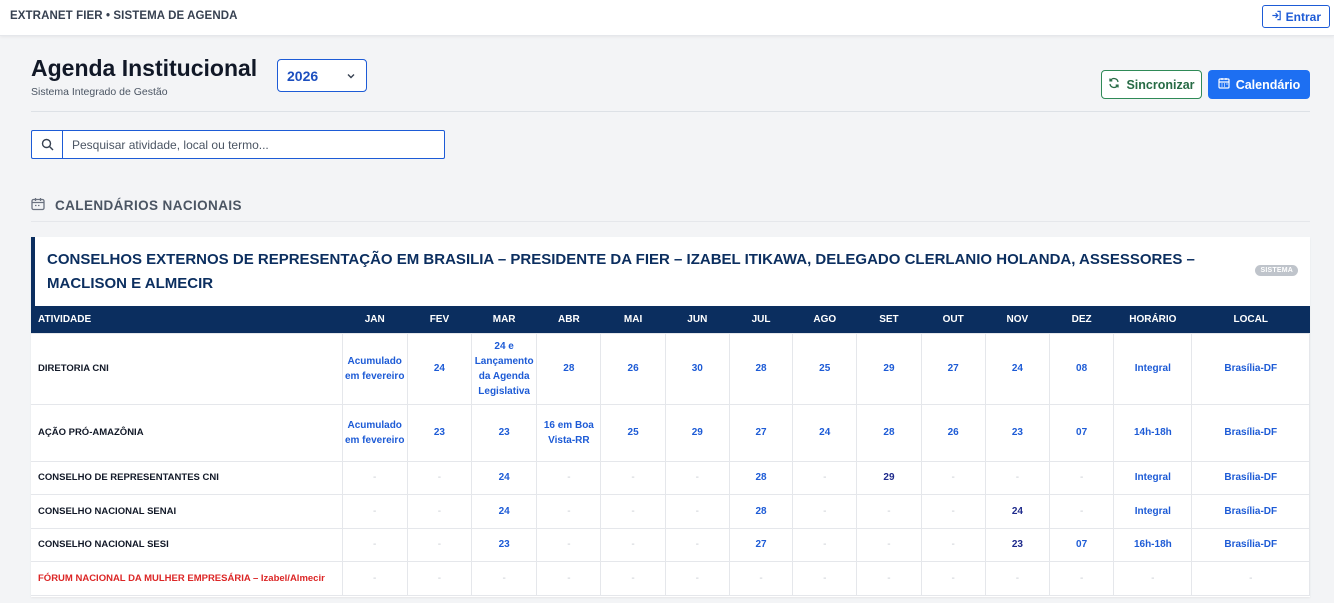 The image size is (1334, 603). Describe the element at coordinates (322, 75) in the screenshot. I see `year-select: 2026` at that location.